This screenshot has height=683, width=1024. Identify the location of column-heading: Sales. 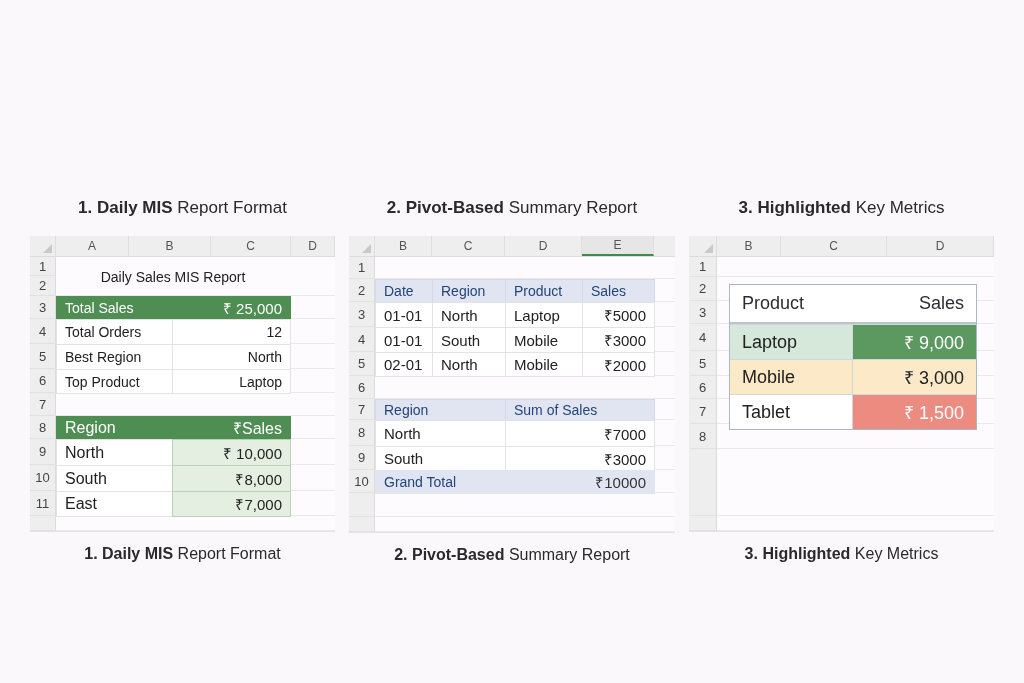
(618, 291).